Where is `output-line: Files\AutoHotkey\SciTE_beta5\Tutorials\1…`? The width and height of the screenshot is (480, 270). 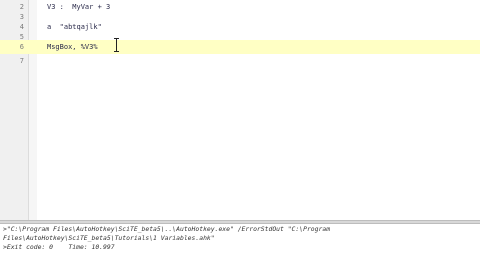 output-line: Files\AutoHotkey\SciTE_beta5\Tutorials\1… is located at coordinates (109, 238).